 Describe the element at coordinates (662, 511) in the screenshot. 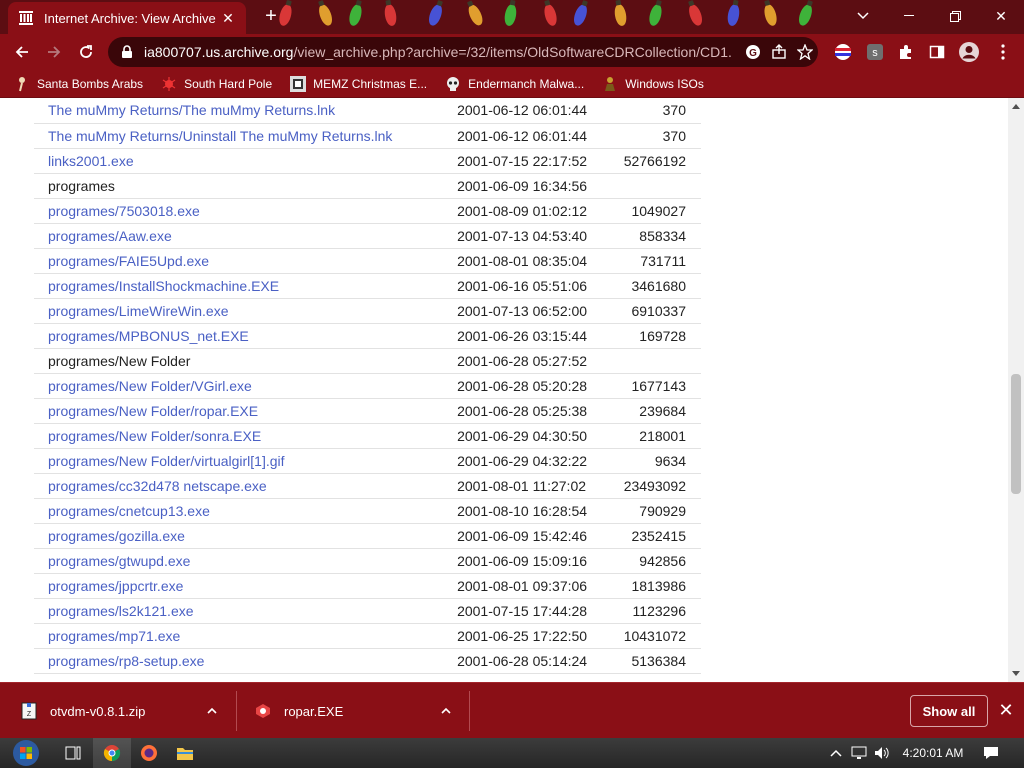

I see `file-size-cell: 790929` at that location.